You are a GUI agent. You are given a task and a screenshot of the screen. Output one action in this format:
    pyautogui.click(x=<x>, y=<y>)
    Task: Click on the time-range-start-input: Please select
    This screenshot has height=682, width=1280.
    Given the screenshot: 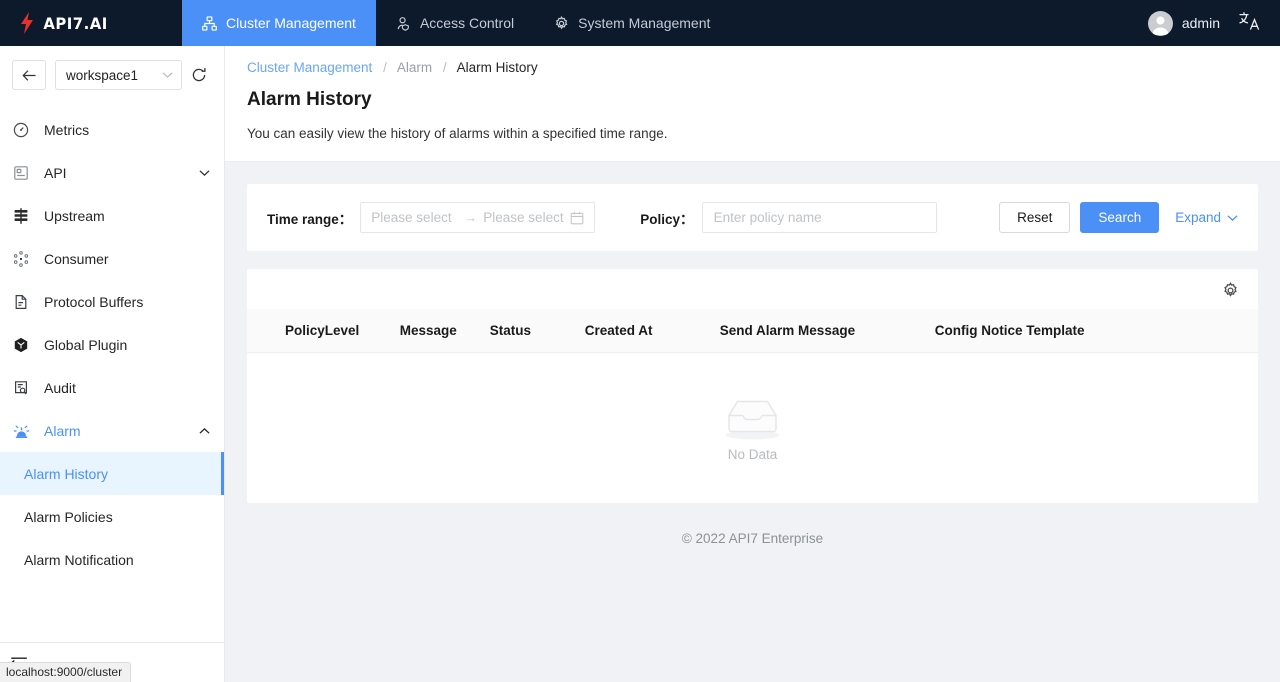 What is the action you would take?
    pyautogui.click(x=414, y=217)
    